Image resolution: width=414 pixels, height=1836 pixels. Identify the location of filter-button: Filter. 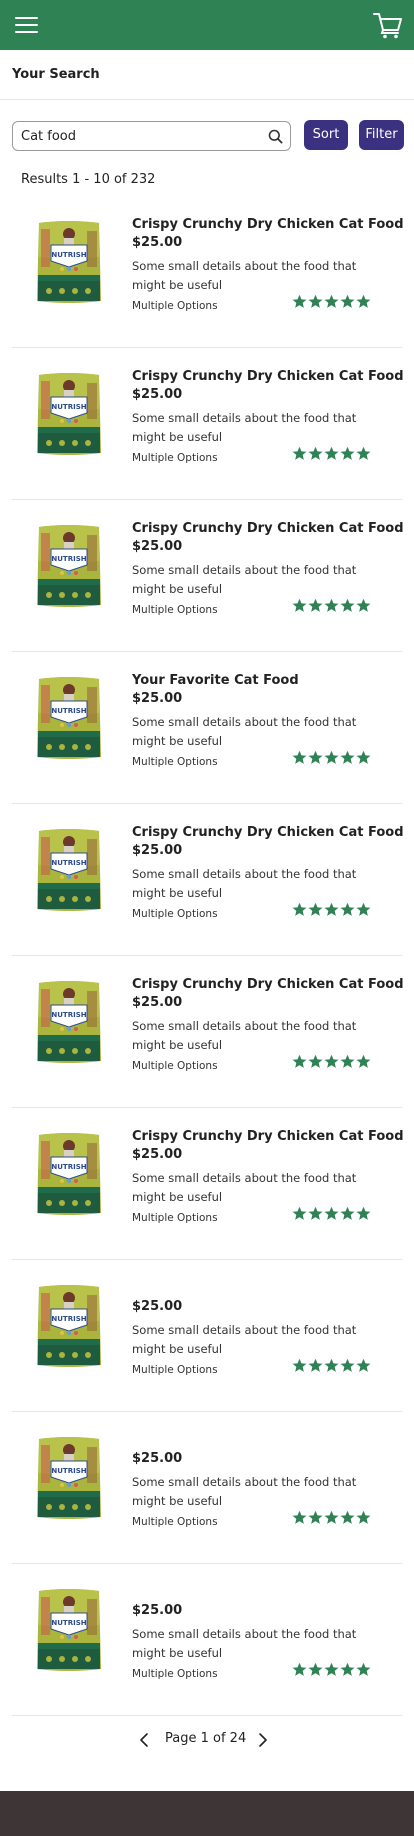
(381, 135).